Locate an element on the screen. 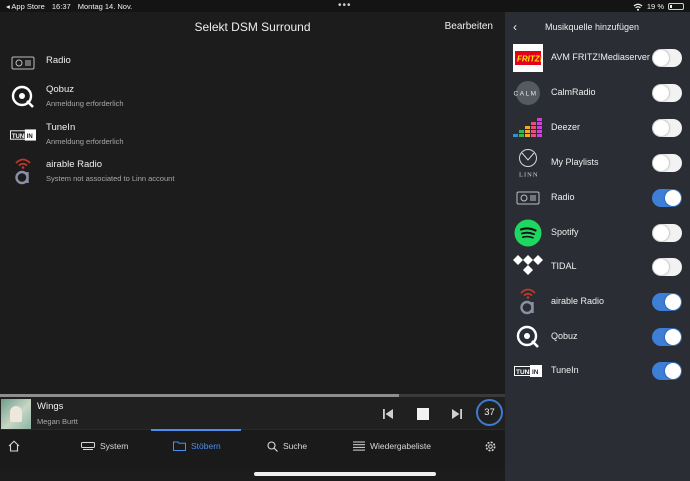 This screenshot has height=481, width=690. tab-label: System is located at coordinates (114, 446).